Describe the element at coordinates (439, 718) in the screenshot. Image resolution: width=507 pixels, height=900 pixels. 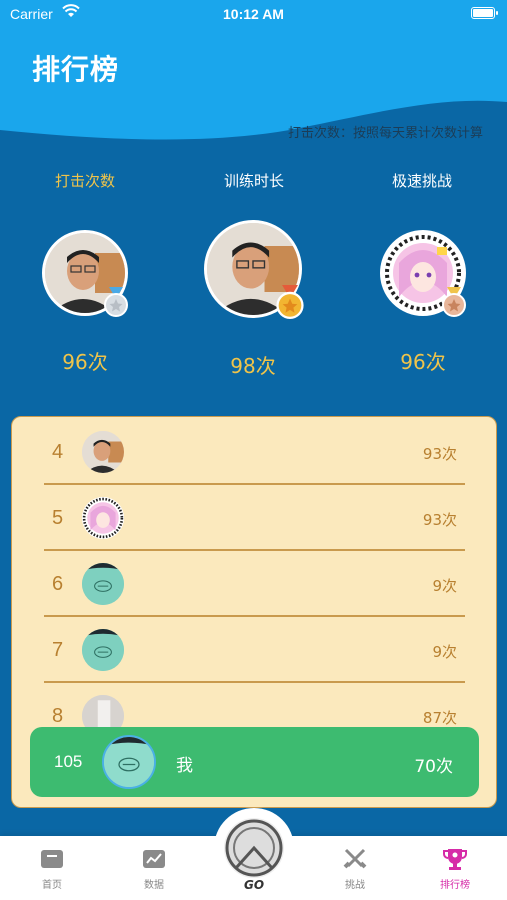
I see `hit-count: 87次` at that location.